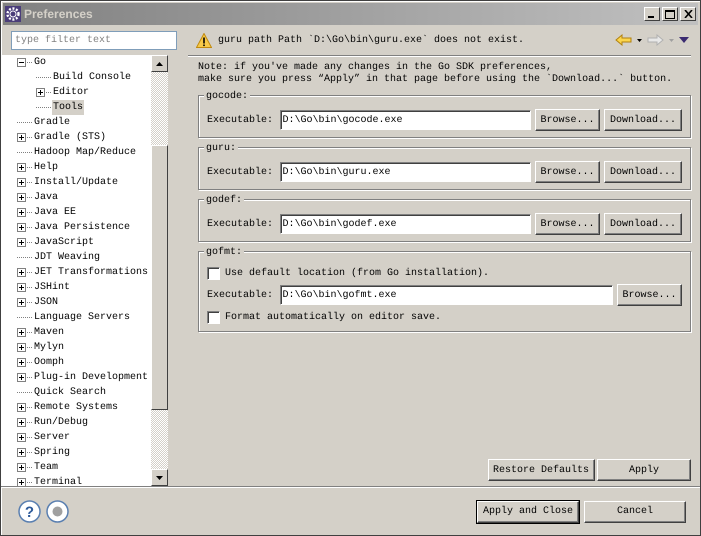 The image size is (701, 536). Describe the element at coordinates (76, 407) in the screenshot. I see `tree-item: Remote Systems` at that location.